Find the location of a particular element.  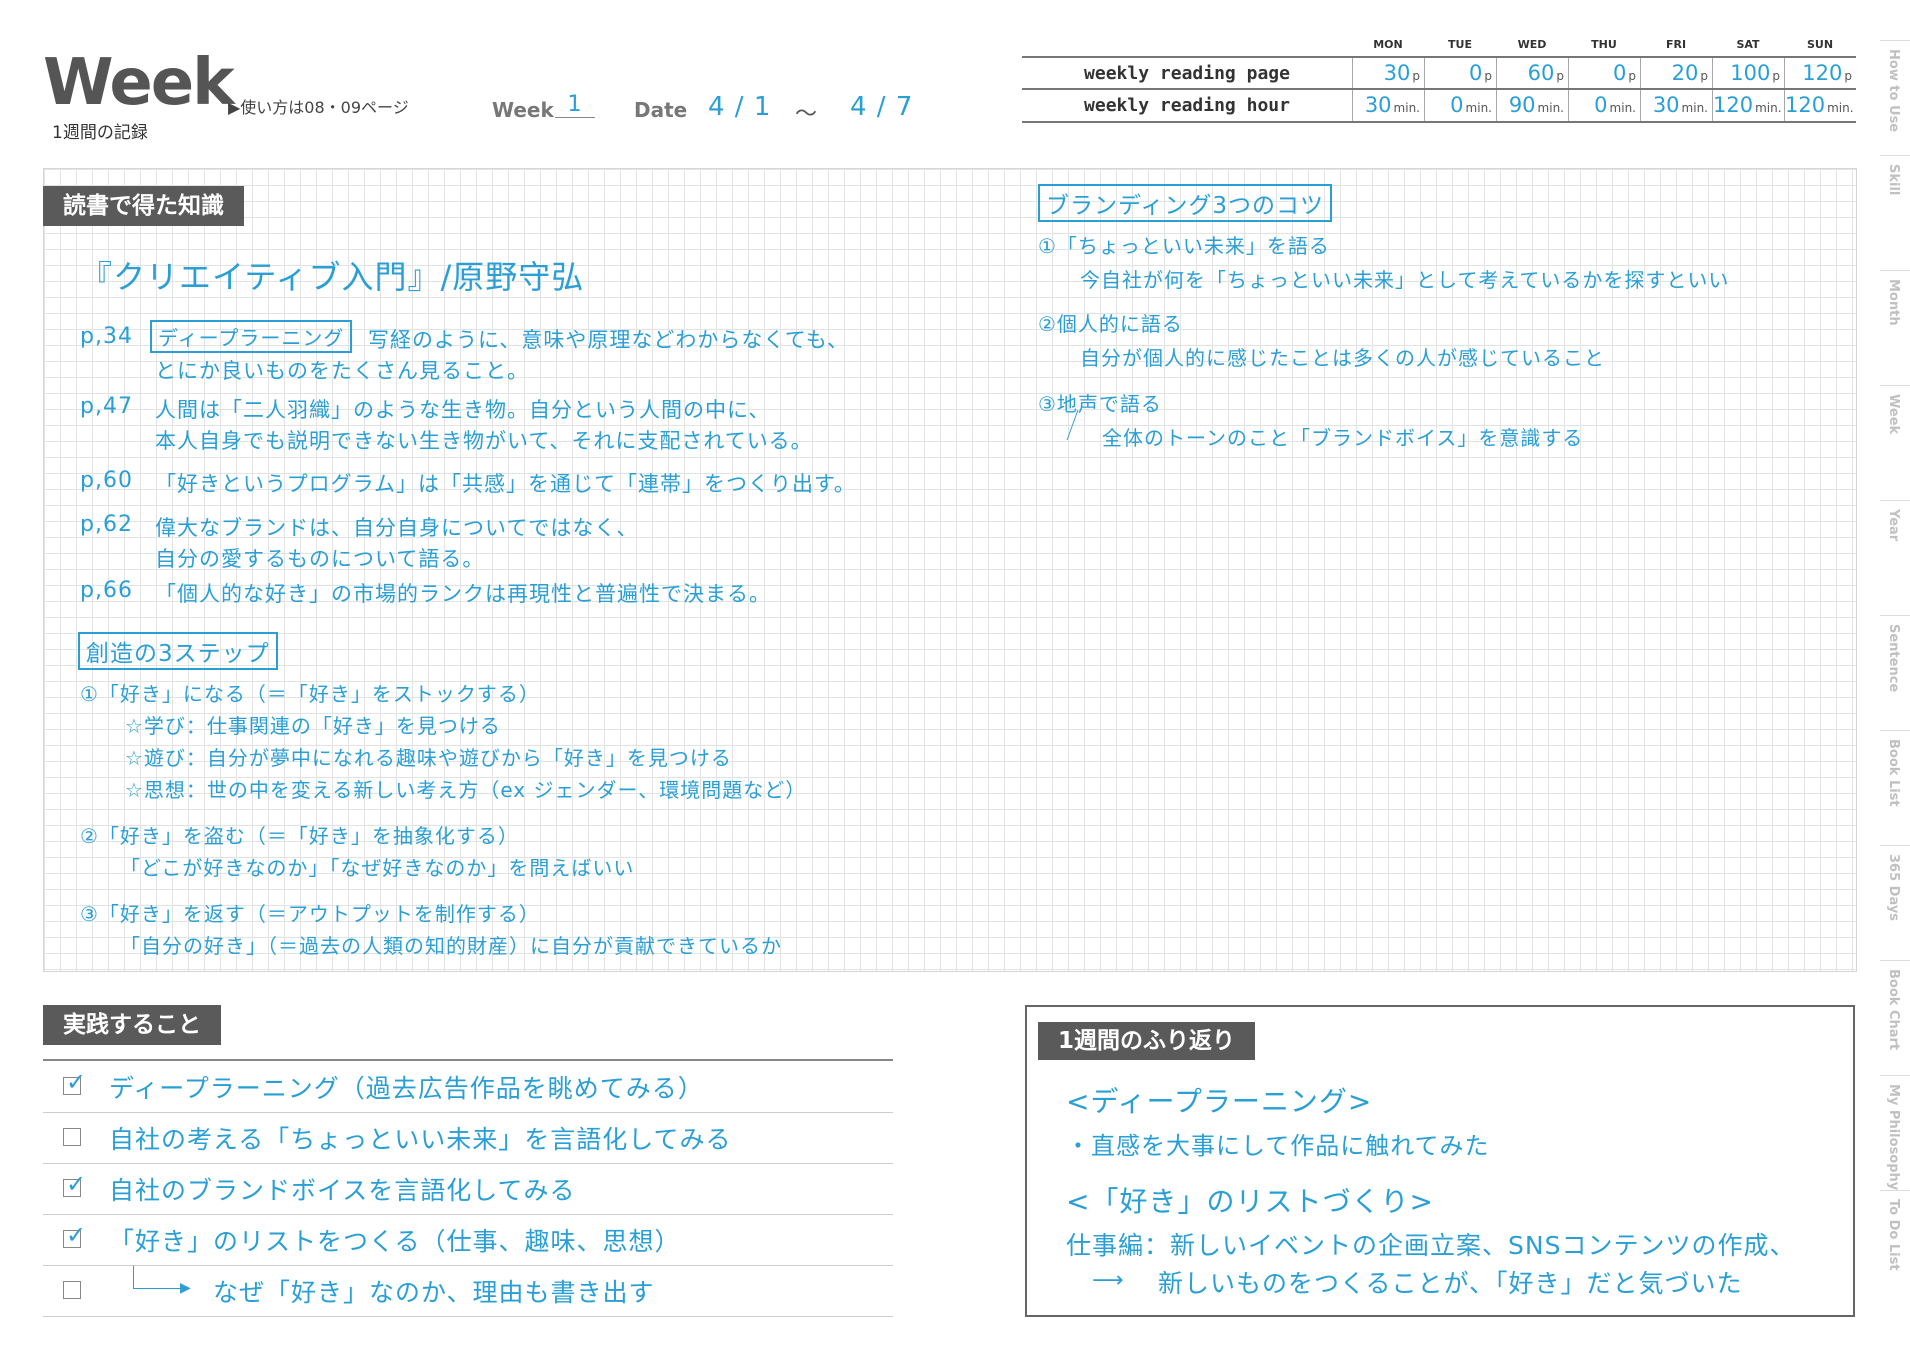

side-tab: Skill is located at coordinates (1895, 212).